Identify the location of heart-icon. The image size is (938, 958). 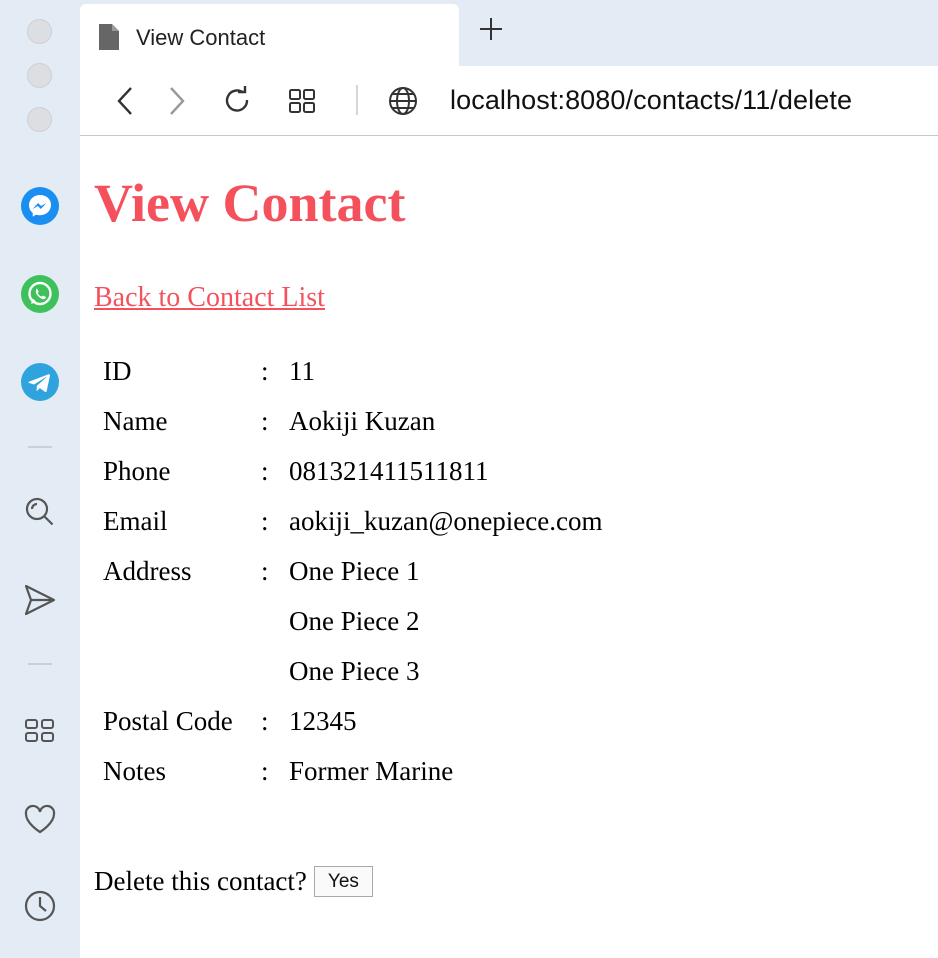
(40, 819).